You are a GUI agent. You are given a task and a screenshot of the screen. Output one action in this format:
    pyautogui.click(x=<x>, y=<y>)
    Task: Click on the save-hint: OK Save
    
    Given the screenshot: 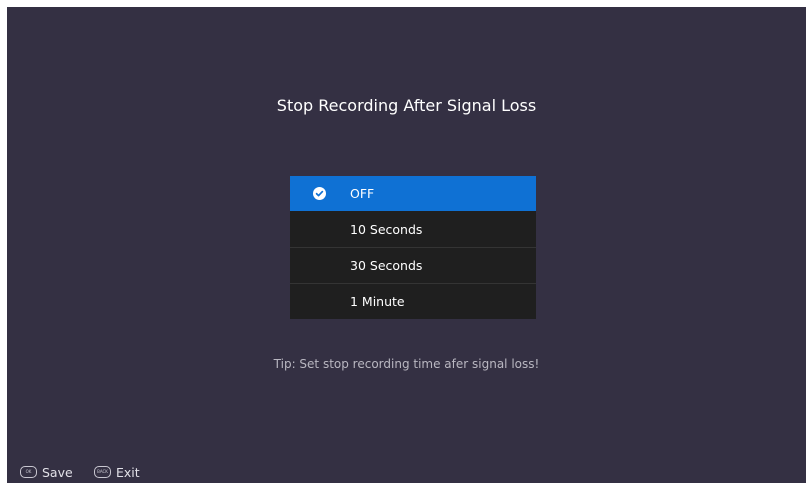 What is the action you would take?
    pyautogui.click(x=46, y=472)
    